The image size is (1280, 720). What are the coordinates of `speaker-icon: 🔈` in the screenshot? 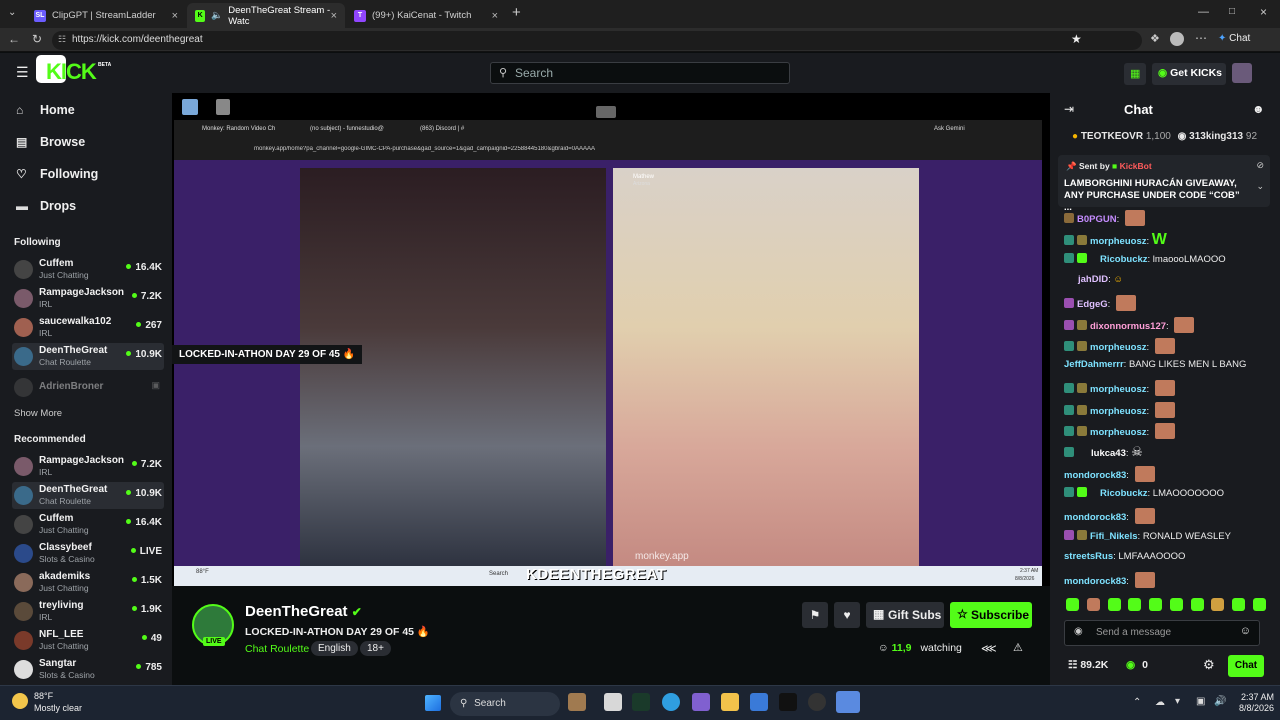 It's located at (217, 15).